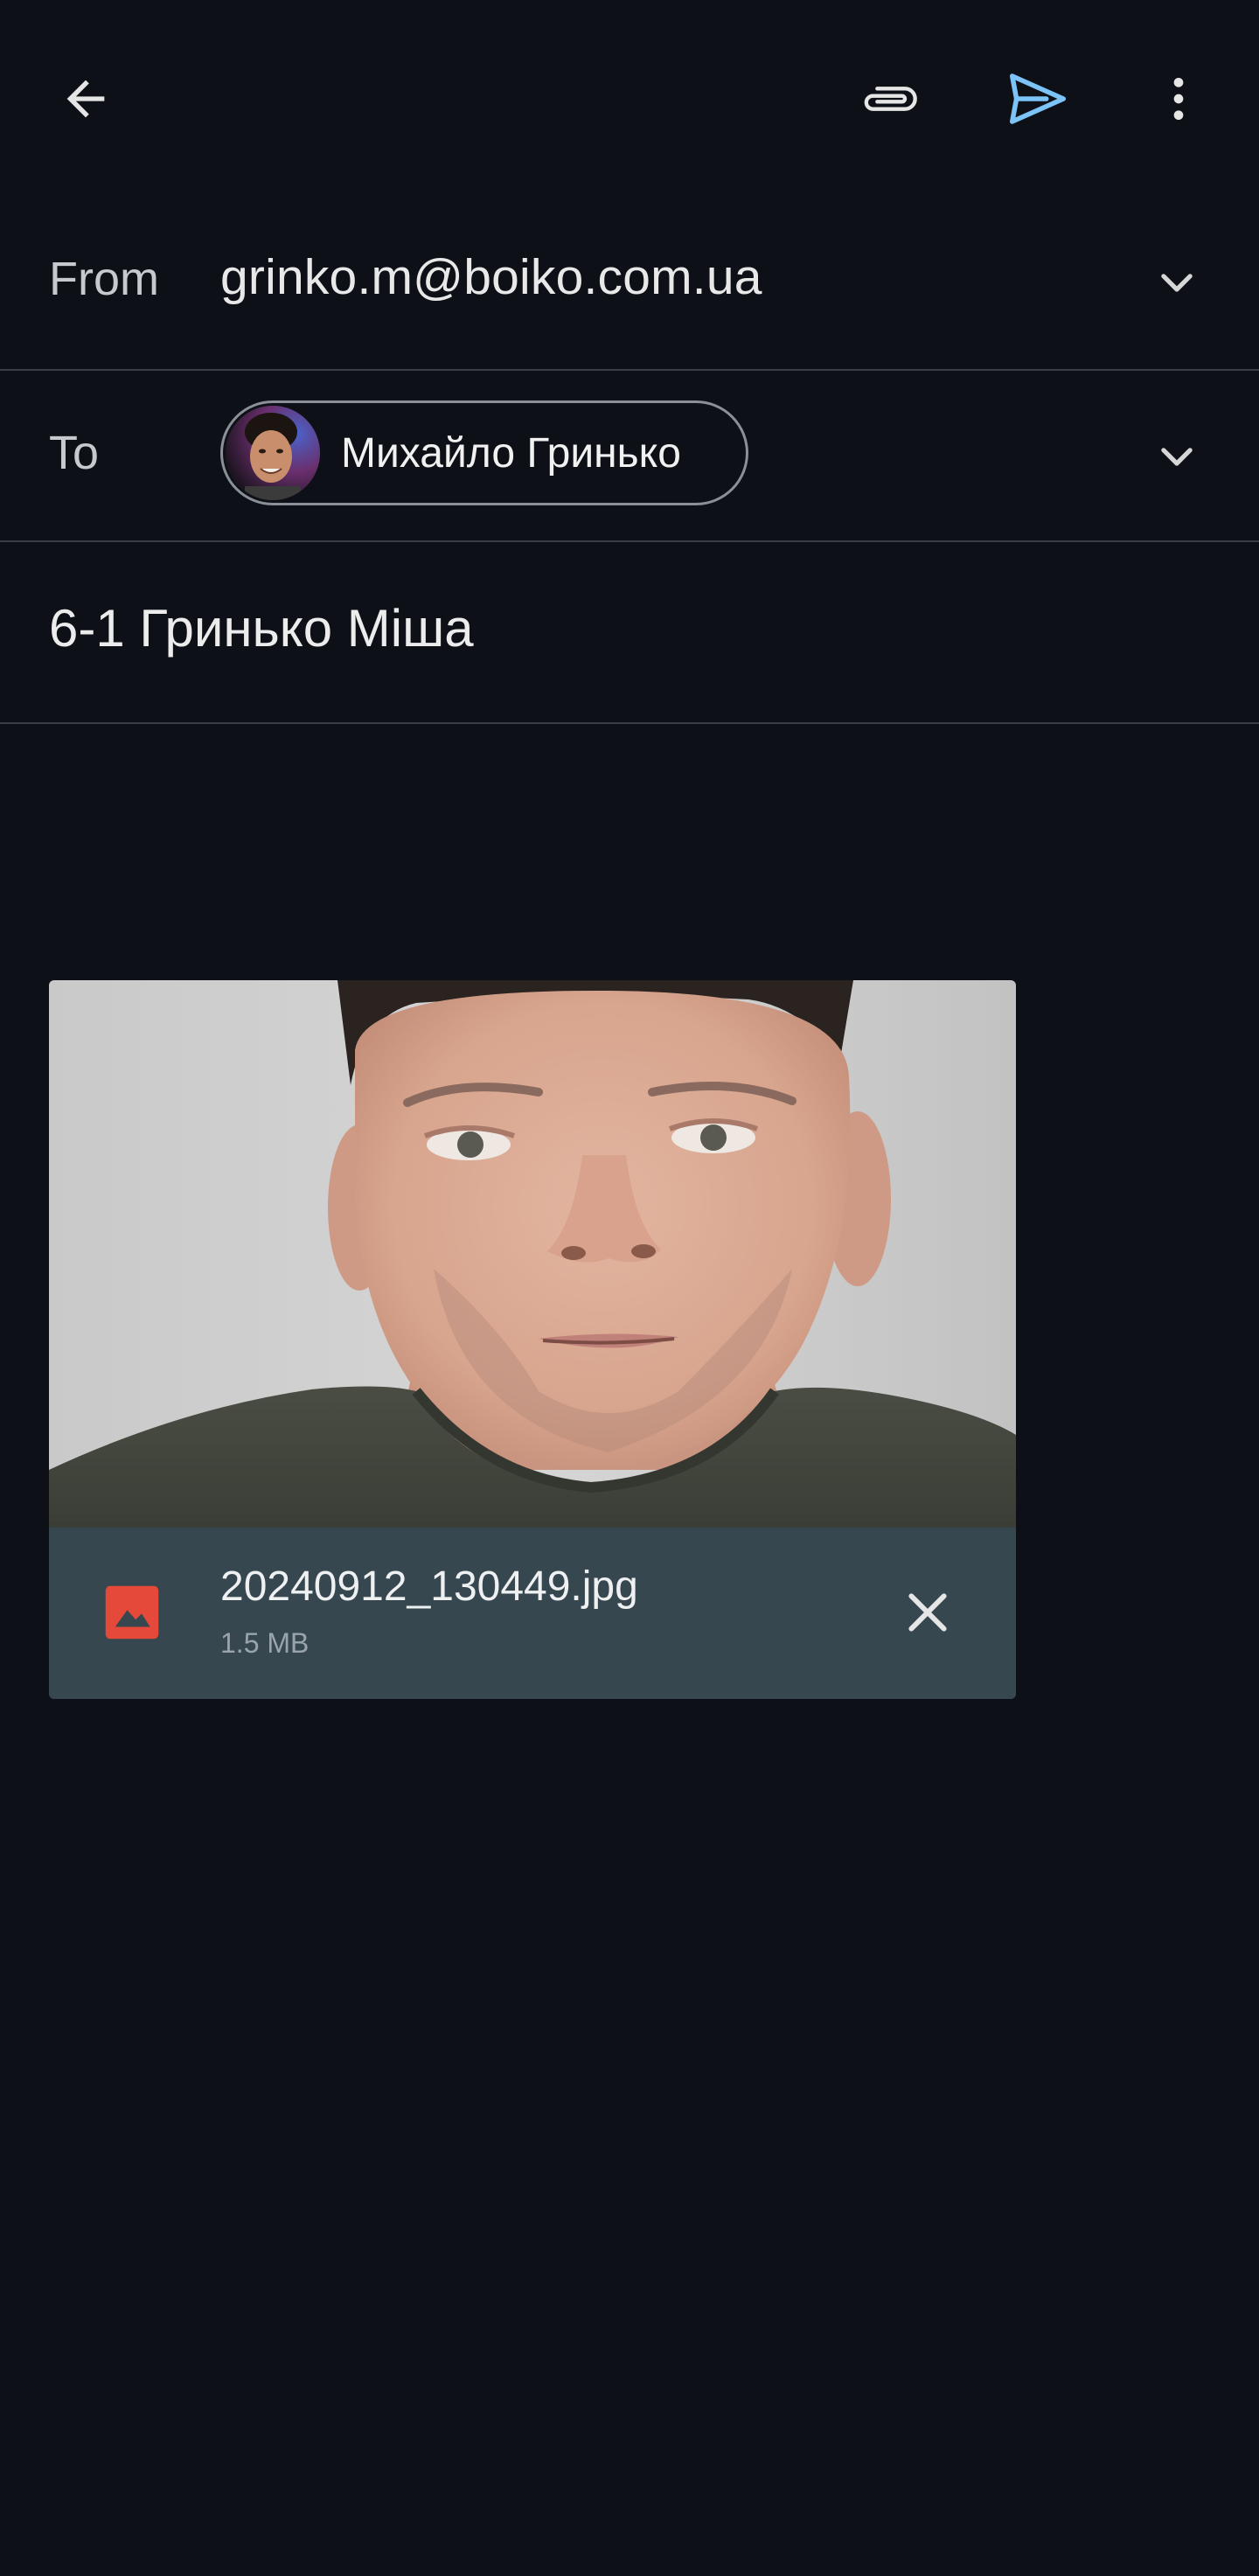 The image size is (1259, 2576). I want to click on from-address: grinko.m@boiko.com.ua, so click(491, 277).